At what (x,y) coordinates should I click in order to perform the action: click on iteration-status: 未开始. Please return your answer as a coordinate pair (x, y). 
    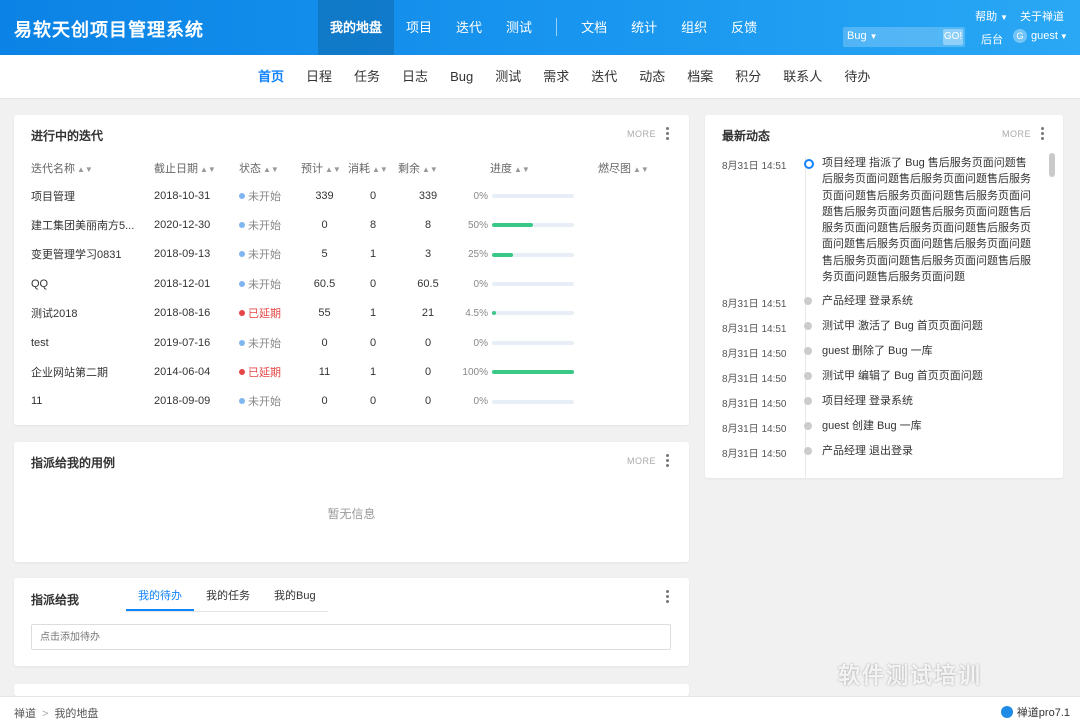
    Looking at the image, I should click on (270, 401).